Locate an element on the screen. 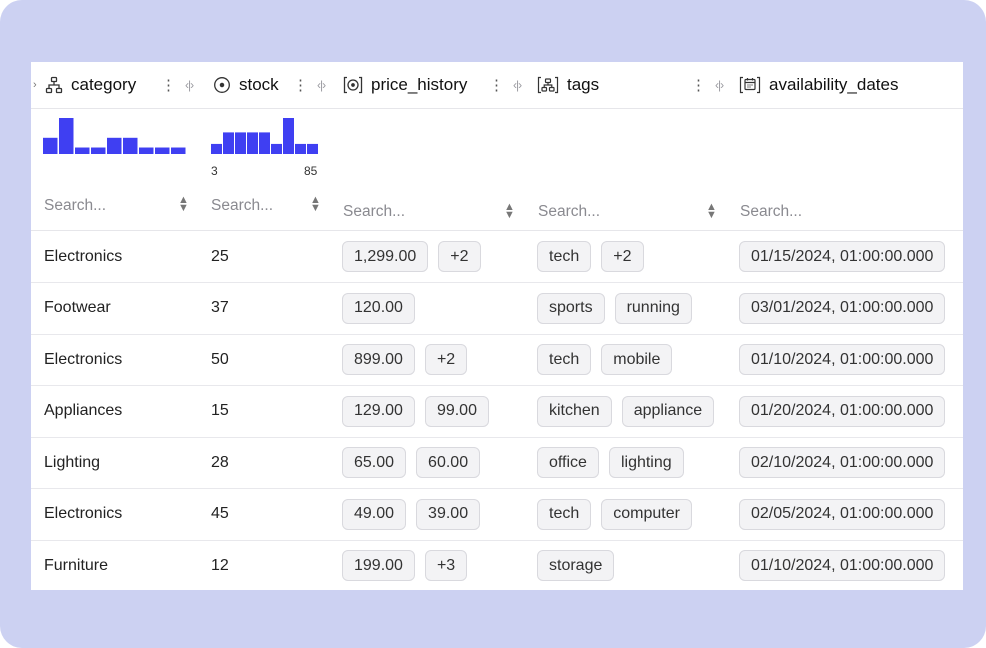 The height and width of the screenshot is (648, 986). tag-cell: storage is located at coordinates (576, 565).